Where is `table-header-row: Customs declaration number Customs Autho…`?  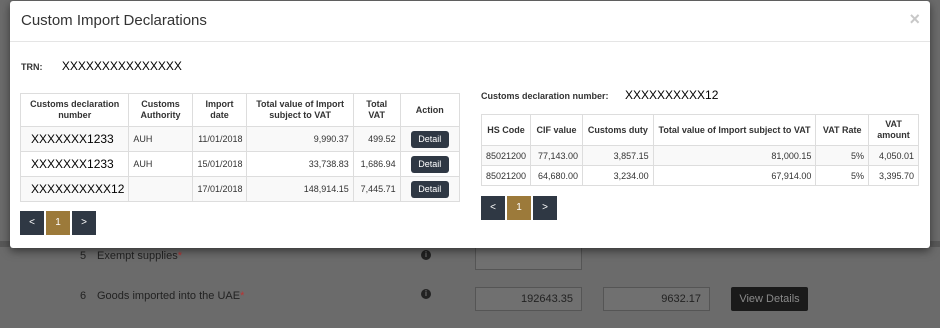
table-header-row: Customs declaration number Customs Autho… is located at coordinates (240, 110).